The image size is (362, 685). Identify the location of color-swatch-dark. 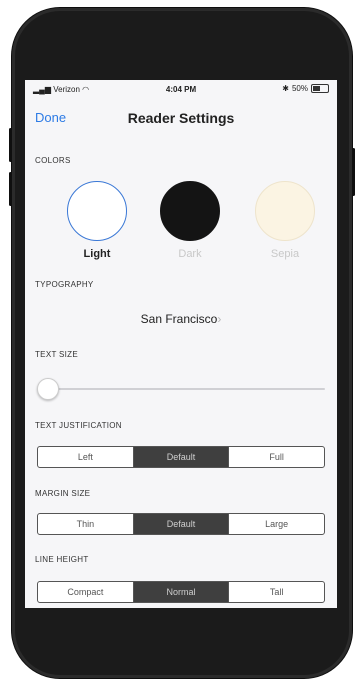
(190, 211).